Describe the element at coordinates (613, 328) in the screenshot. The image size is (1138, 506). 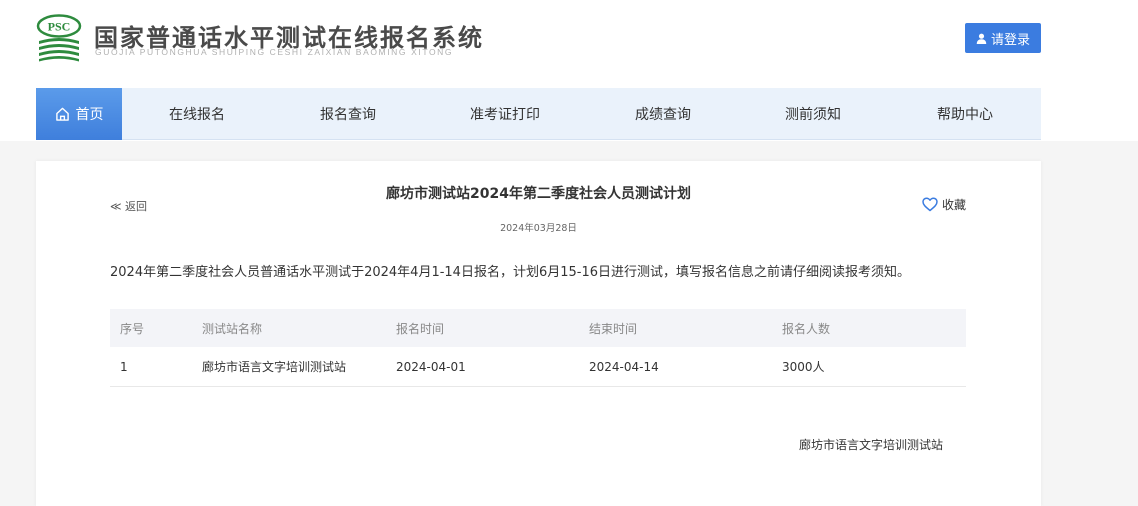
I see `col-header-end: 结束时间` at that location.